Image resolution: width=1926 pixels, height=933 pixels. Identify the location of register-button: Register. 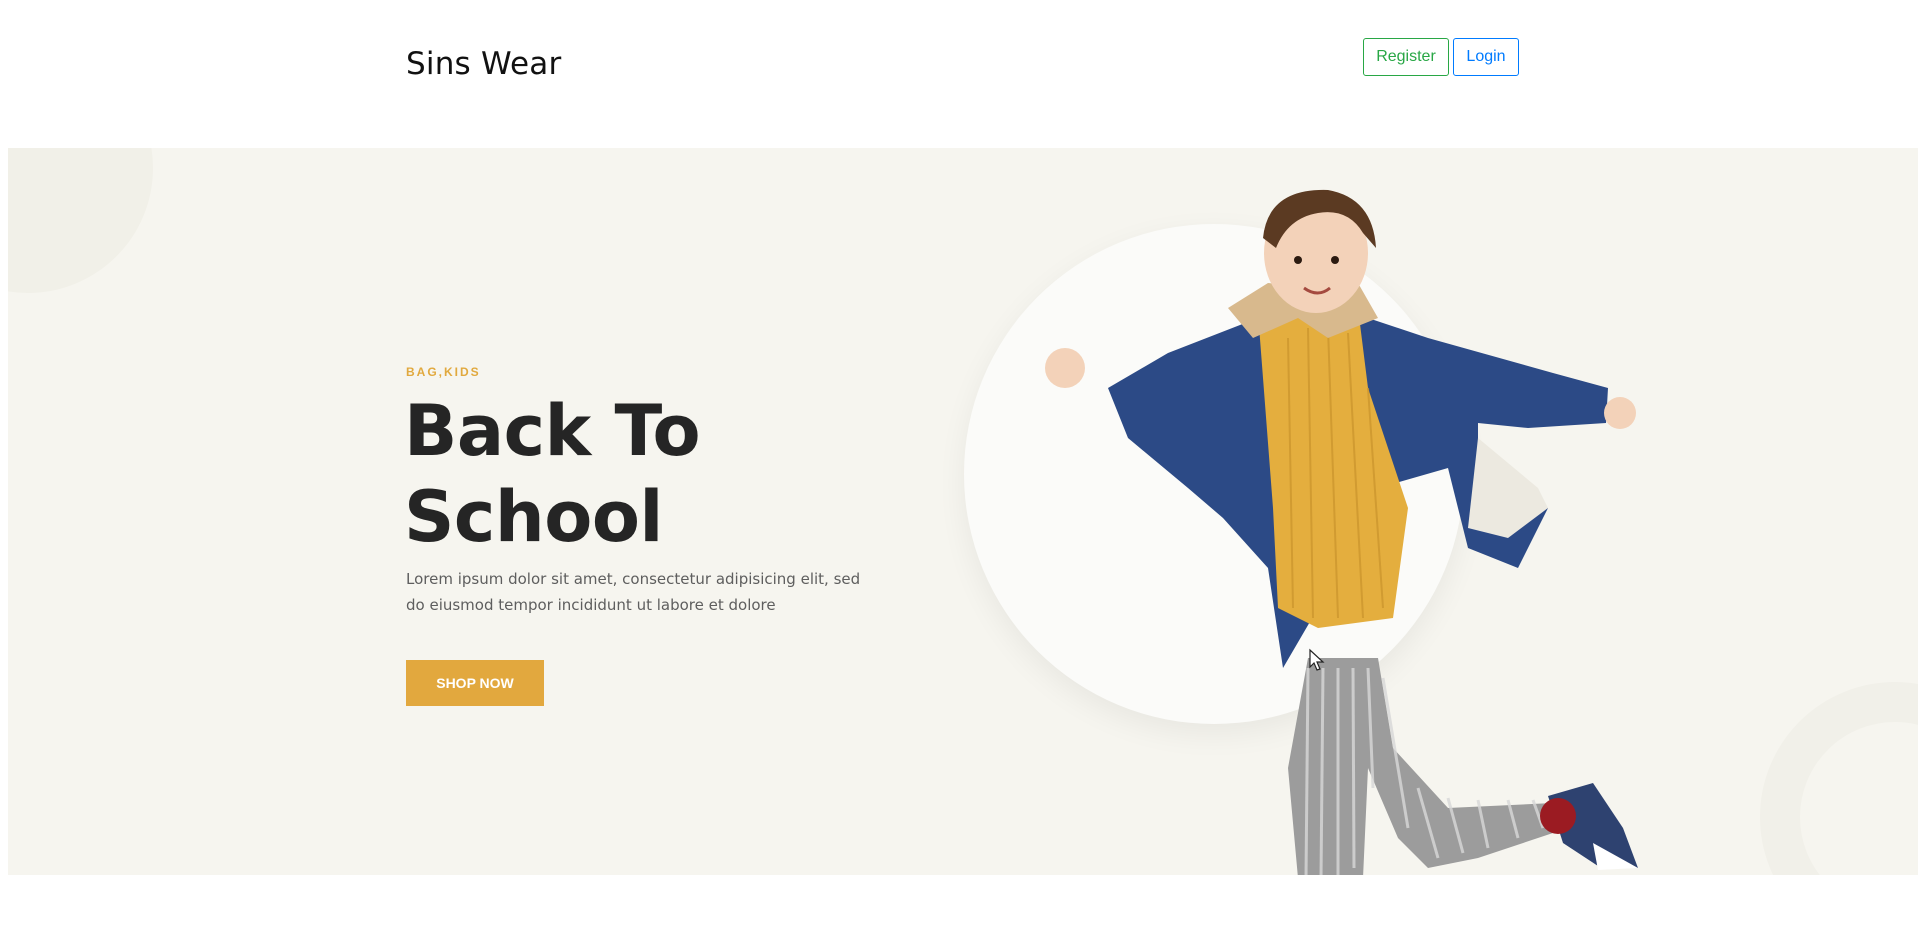
(1406, 57).